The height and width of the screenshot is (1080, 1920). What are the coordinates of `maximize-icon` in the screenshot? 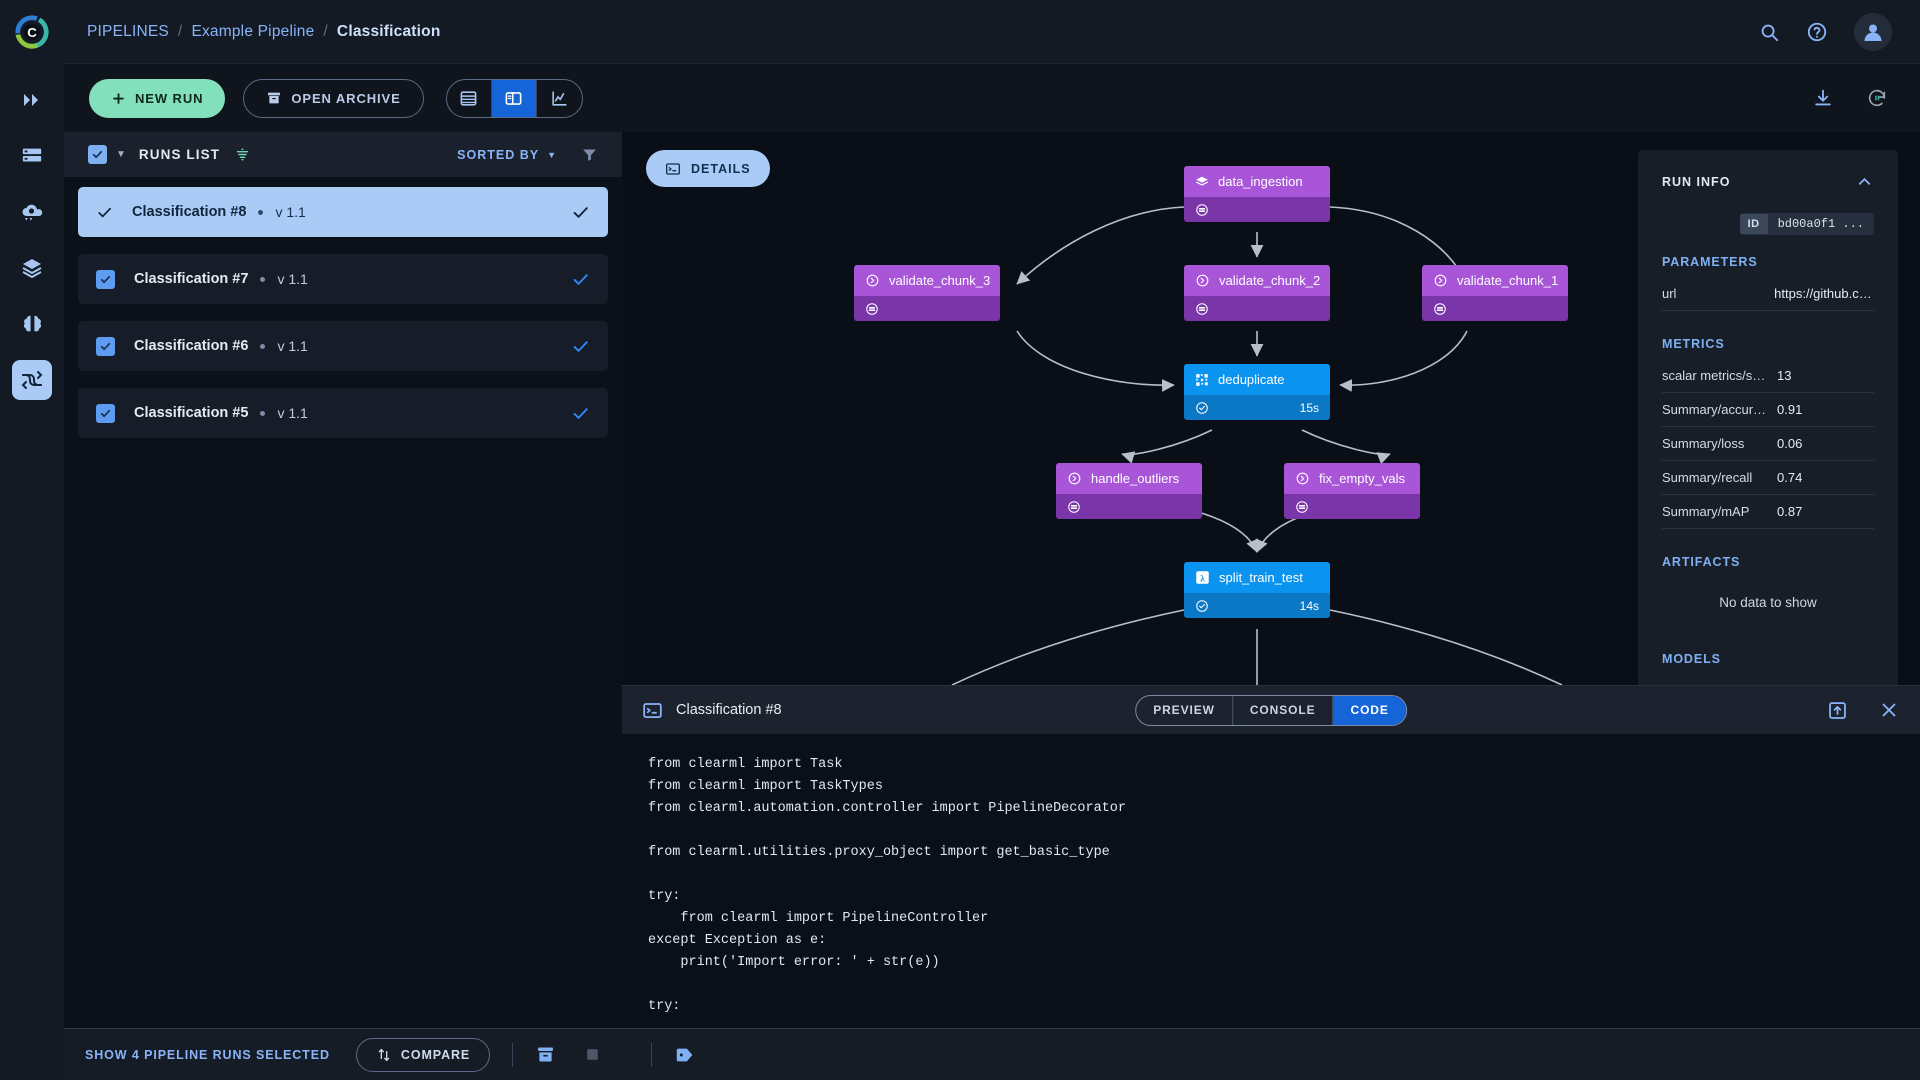 It's located at (1837, 710).